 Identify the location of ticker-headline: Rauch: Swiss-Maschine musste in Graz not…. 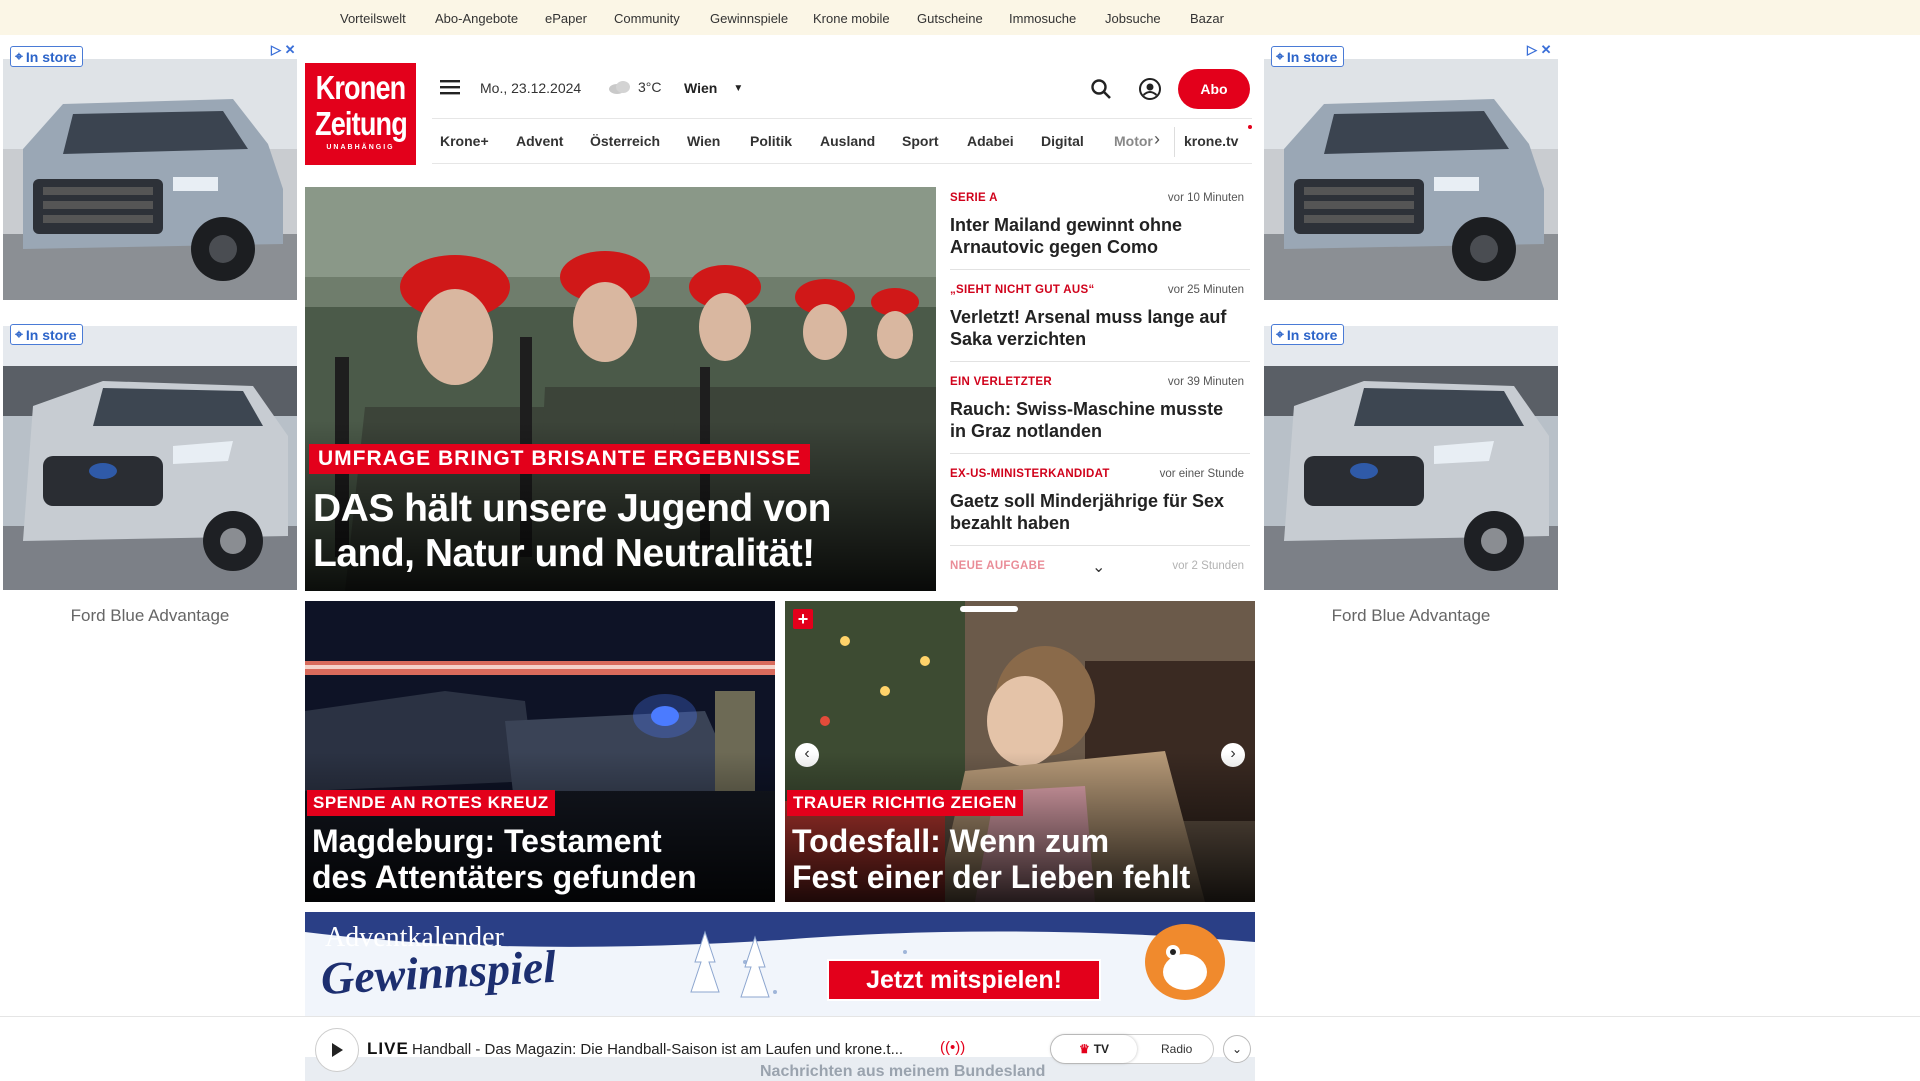
(1090, 420).